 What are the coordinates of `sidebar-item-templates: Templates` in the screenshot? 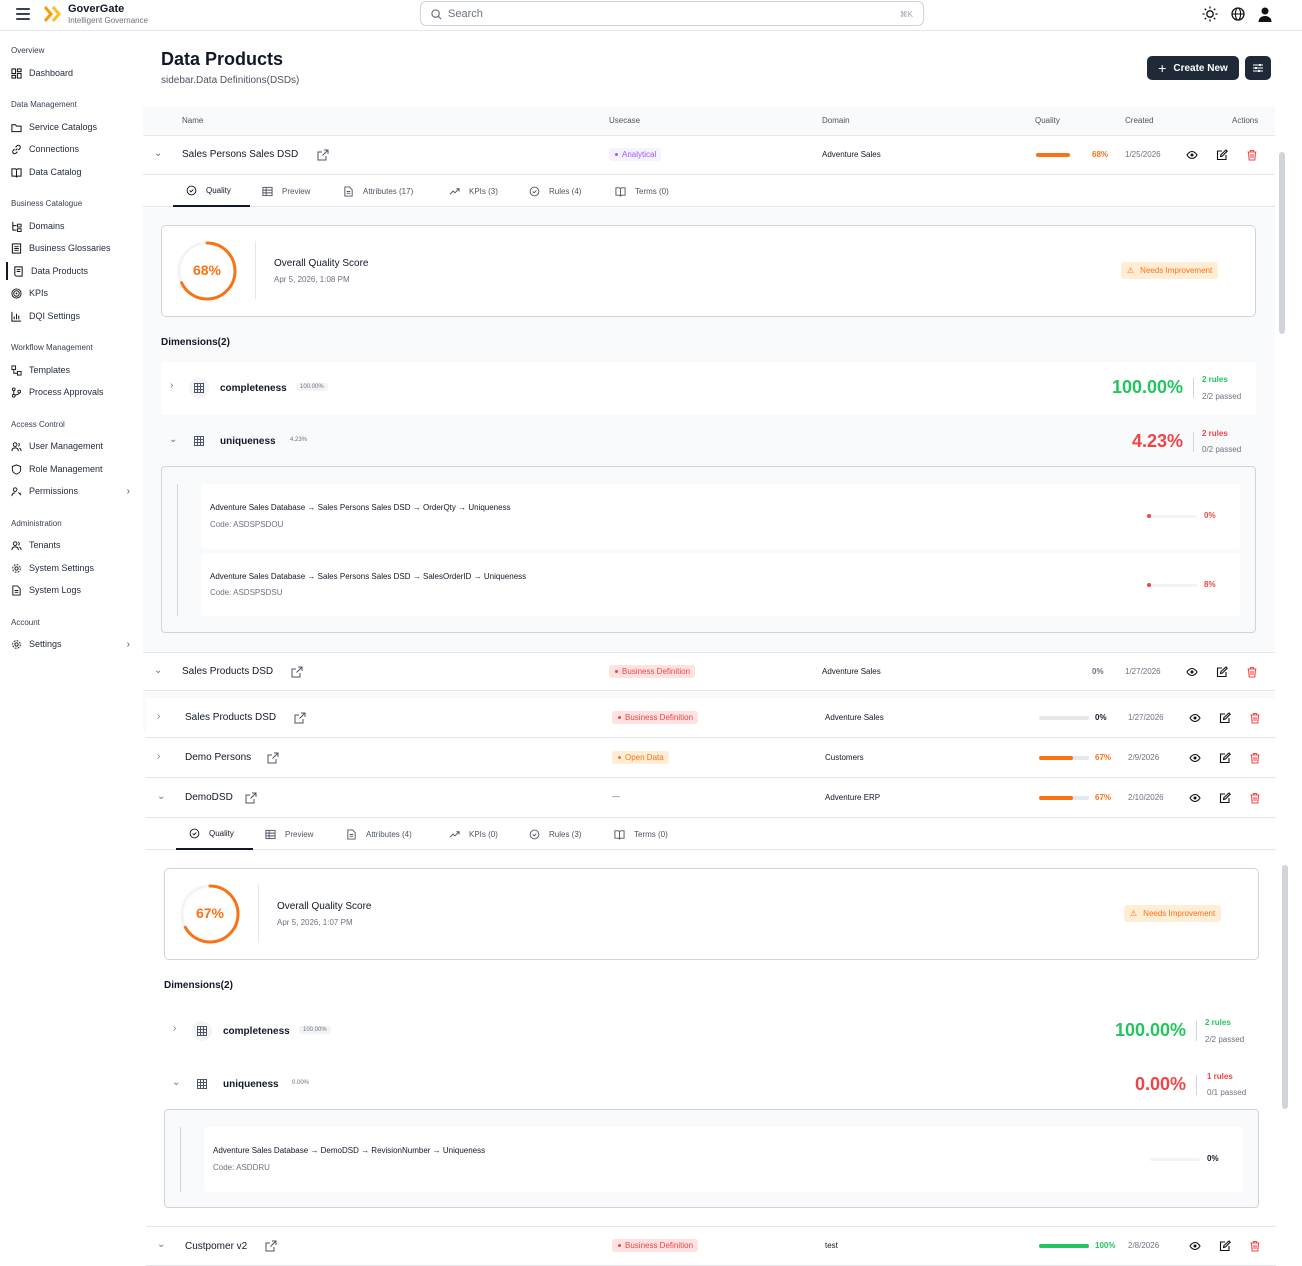 It's located at (73, 370).